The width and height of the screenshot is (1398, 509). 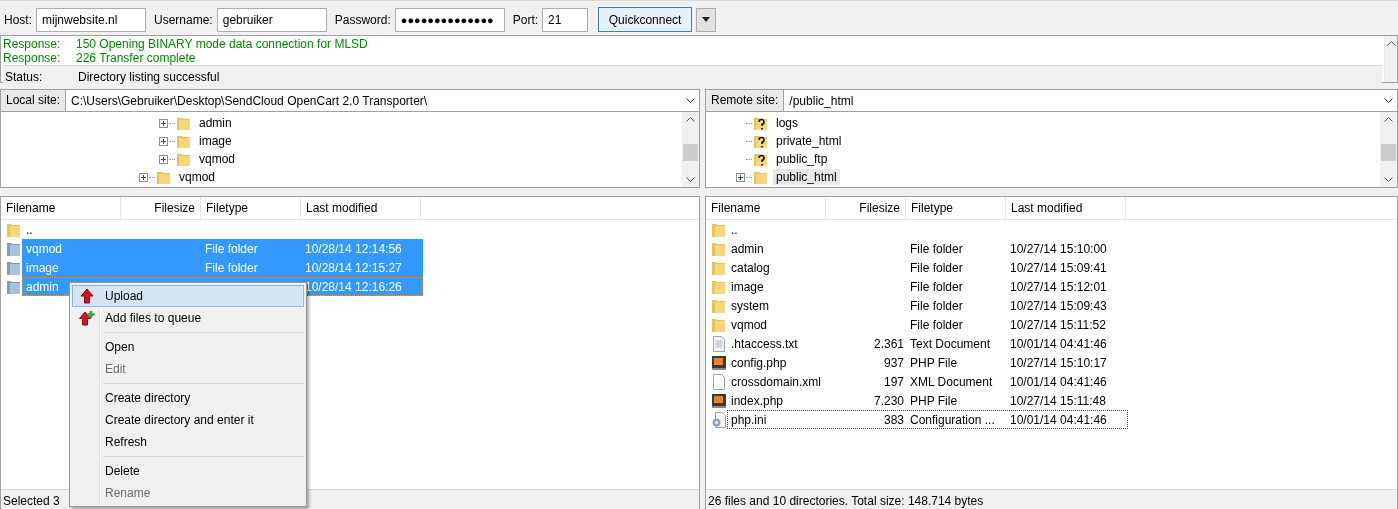 I want to click on log-message: 226 Transfer complete, so click(x=136, y=58).